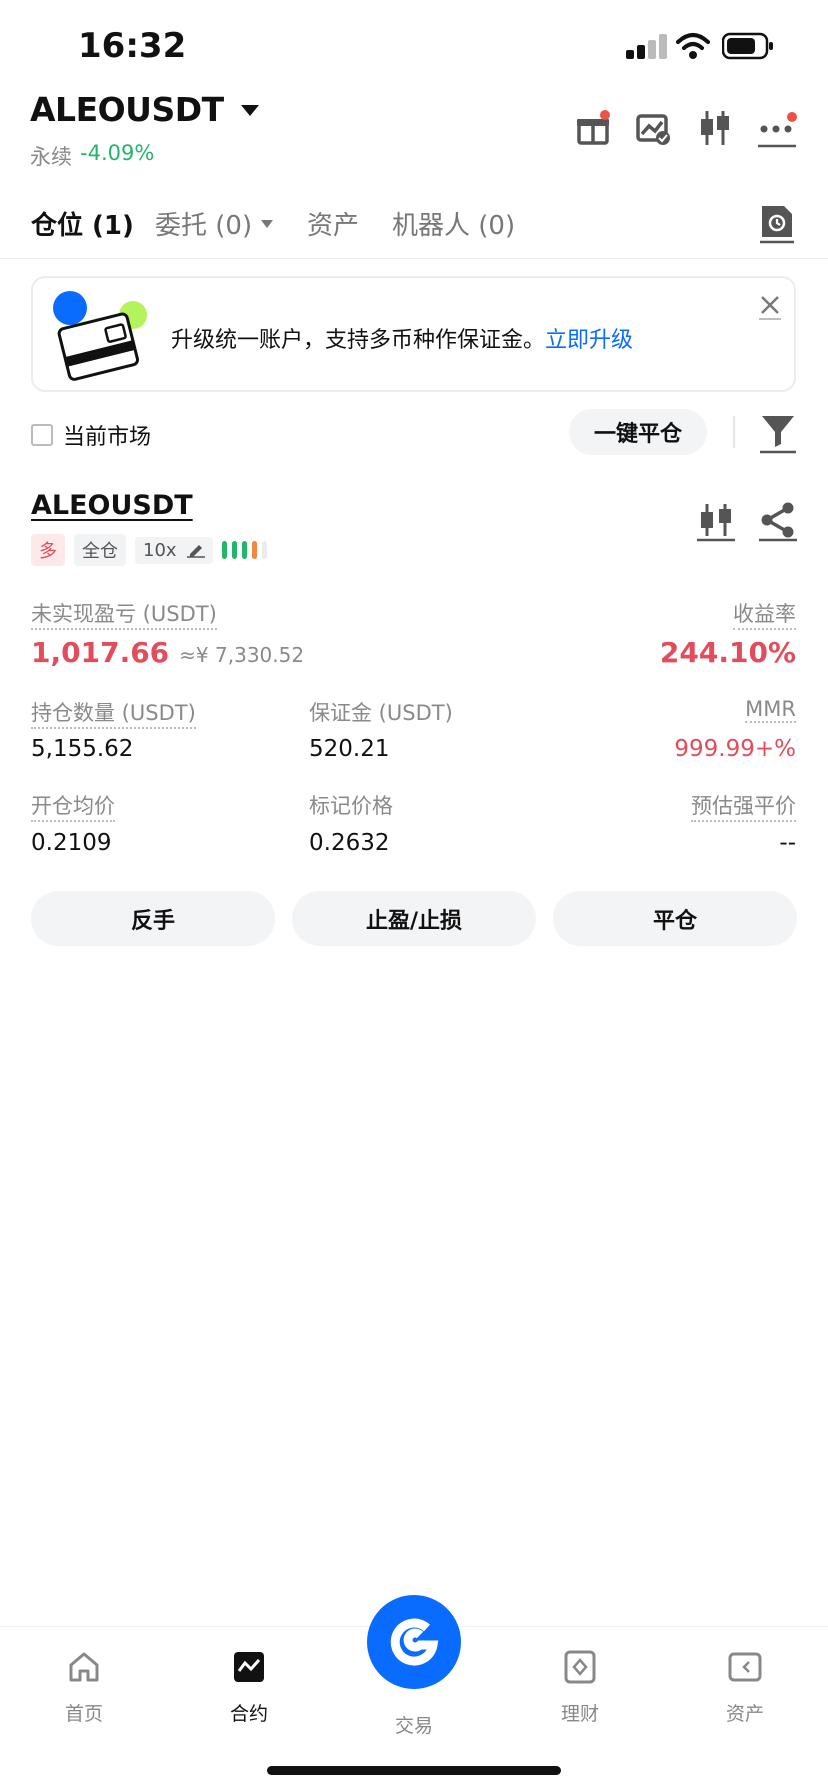 The image size is (828, 1792). I want to click on current-market-label: 当前市场, so click(107, 437).